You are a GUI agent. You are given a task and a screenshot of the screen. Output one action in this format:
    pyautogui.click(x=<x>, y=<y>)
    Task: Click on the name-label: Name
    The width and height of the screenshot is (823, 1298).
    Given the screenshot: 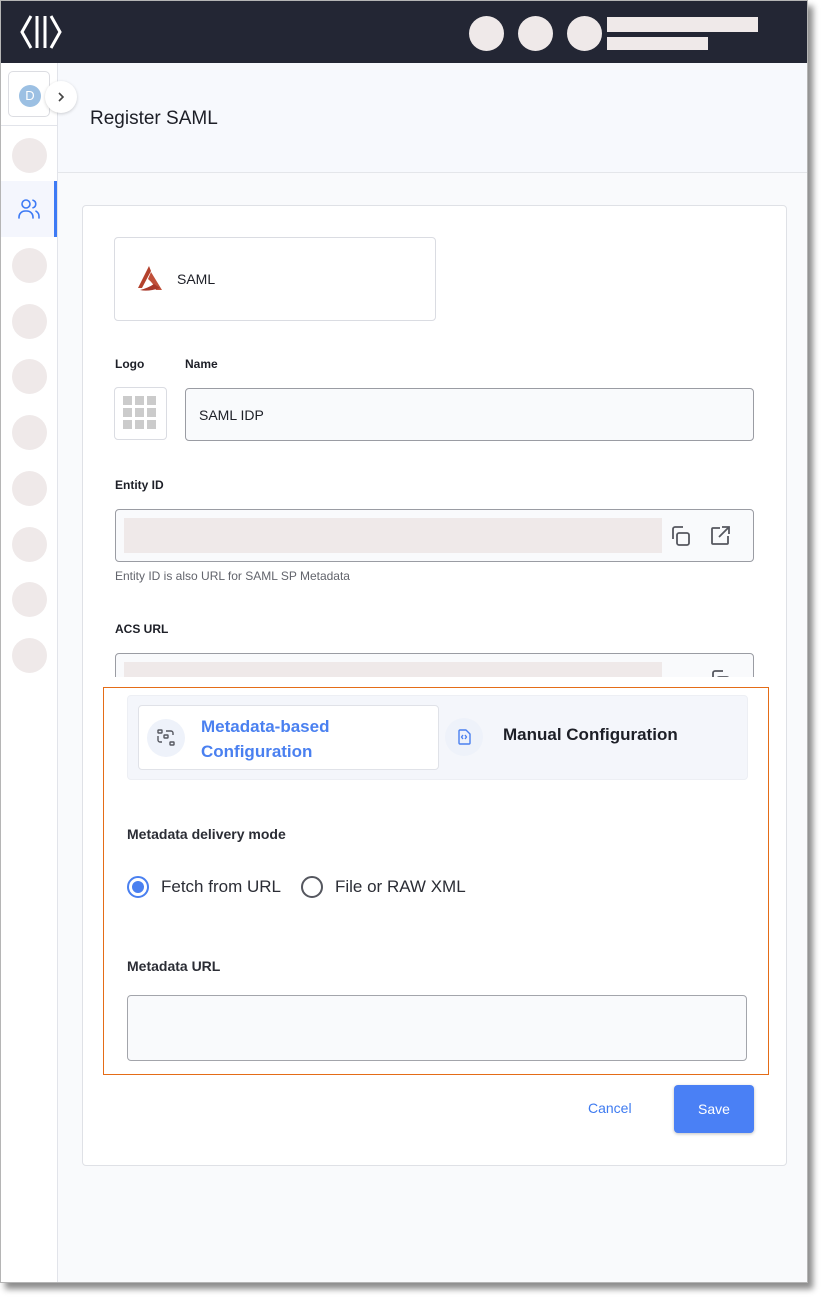 What is the action you would take?
    pyautogui.click(x=201, y=364)
    